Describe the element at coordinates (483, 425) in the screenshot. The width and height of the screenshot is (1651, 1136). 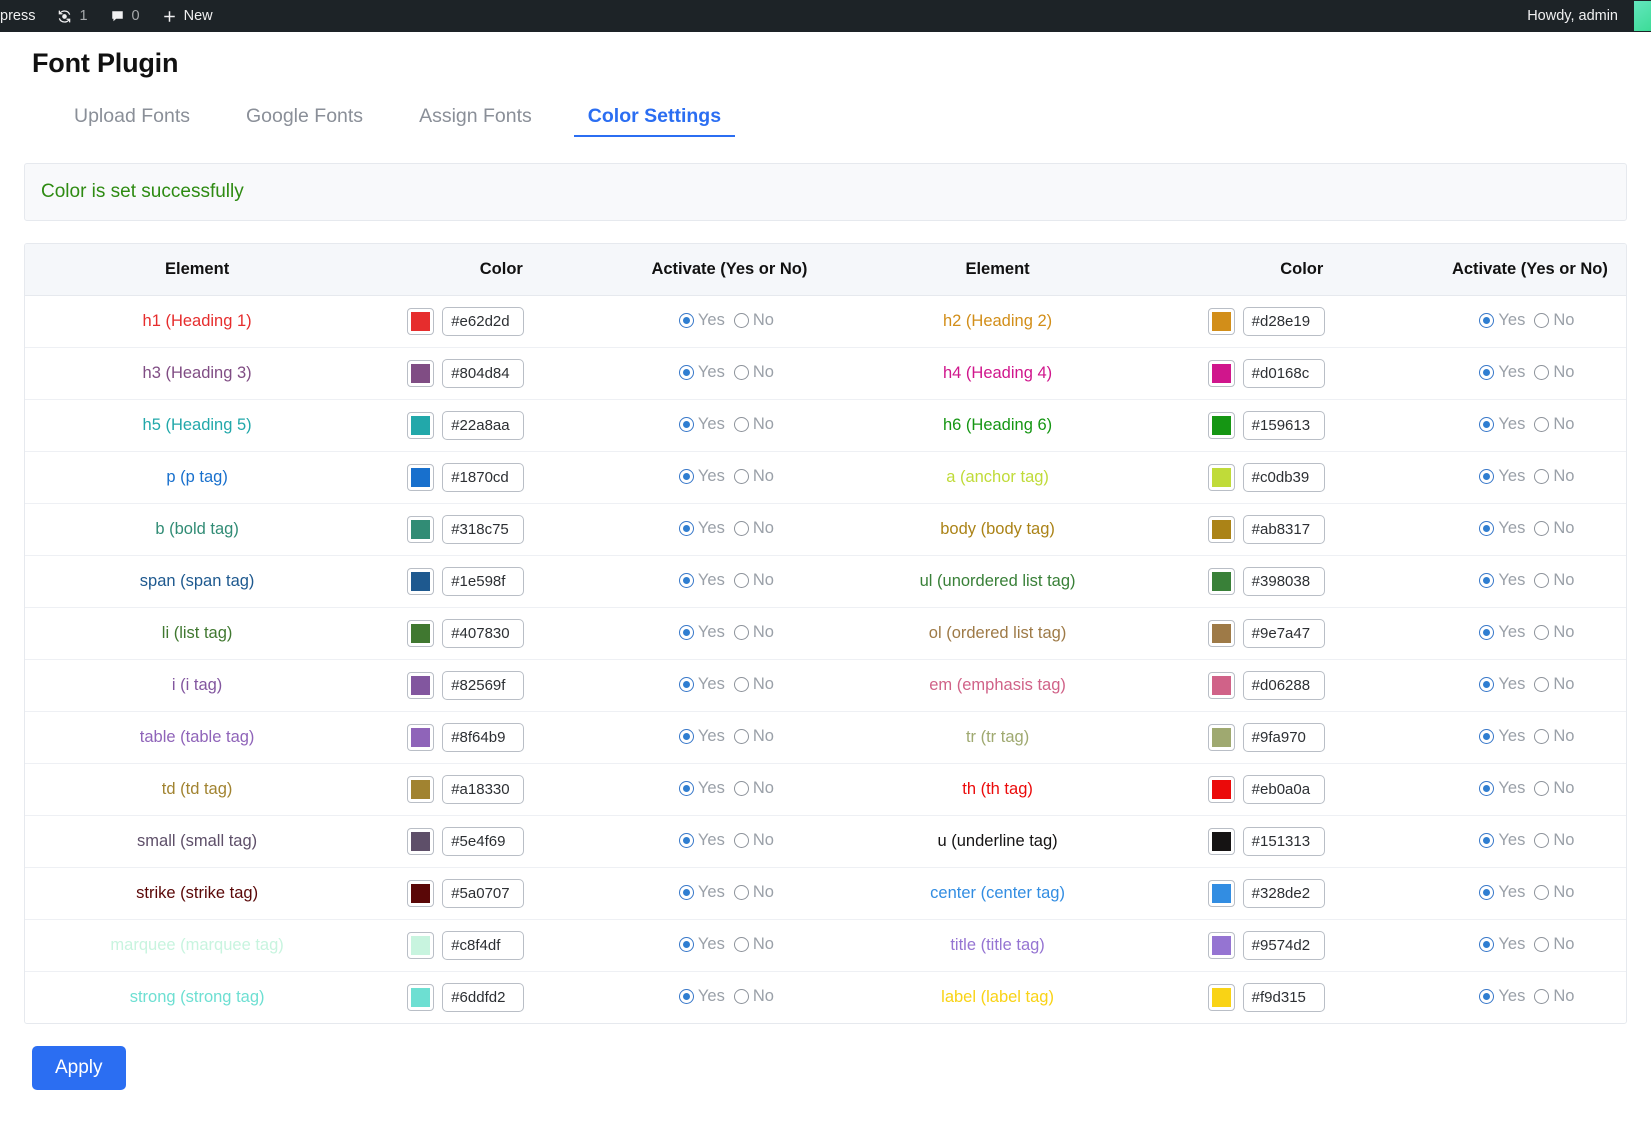
I see `color-hex-input: #22a8aa` at that location.